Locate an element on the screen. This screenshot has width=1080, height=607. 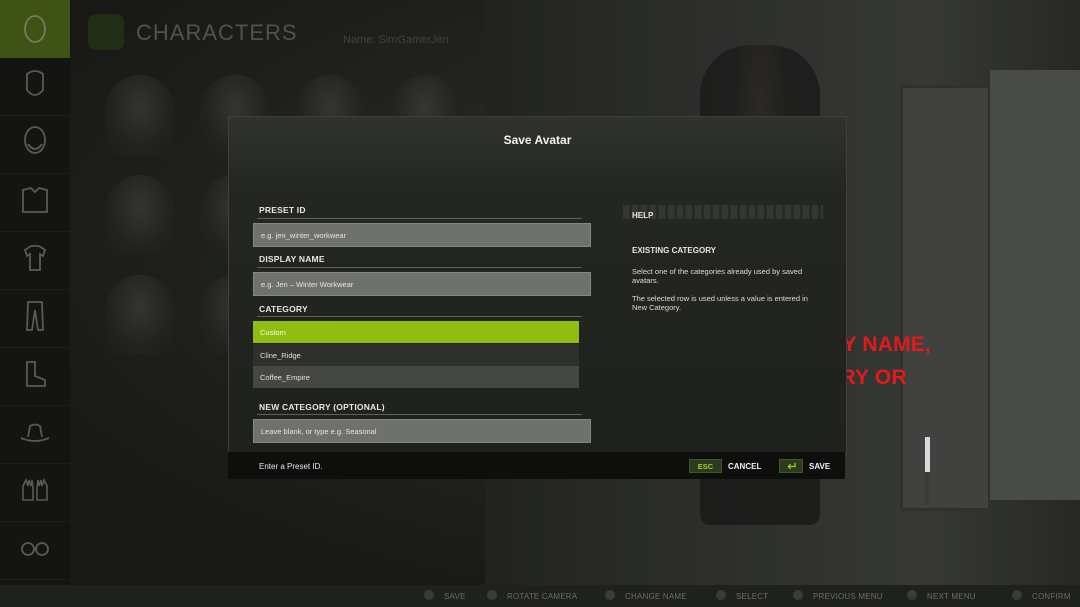
control-change-name: CHANGE NAME is located at coordinates (656, 596).